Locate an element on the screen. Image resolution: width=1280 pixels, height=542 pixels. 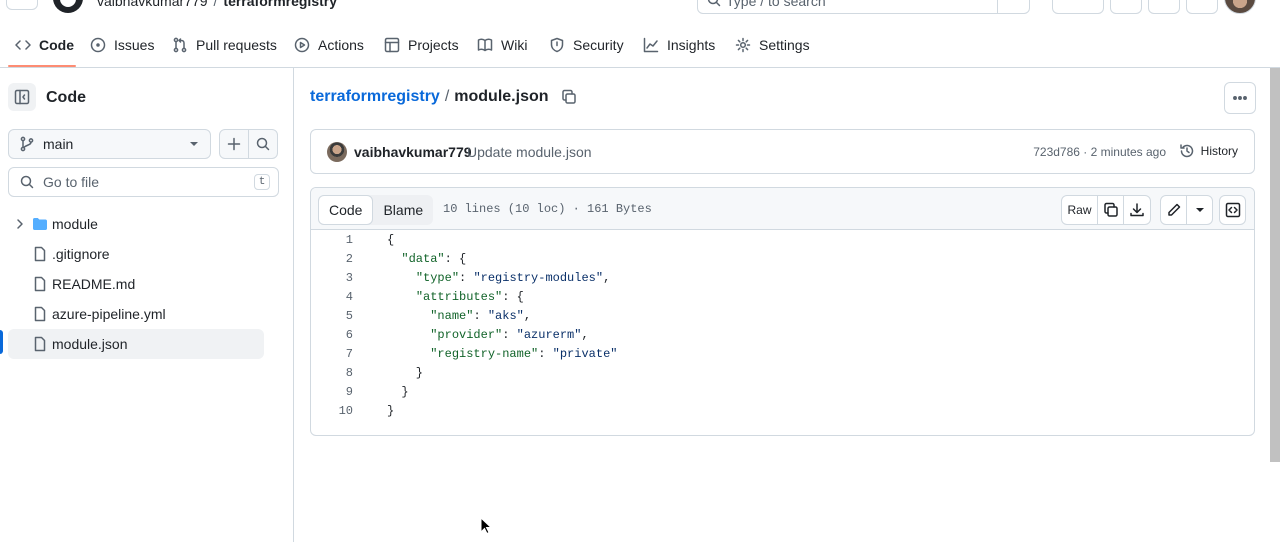
repo-link: terraformregistry is located at coordinates (280, 4).